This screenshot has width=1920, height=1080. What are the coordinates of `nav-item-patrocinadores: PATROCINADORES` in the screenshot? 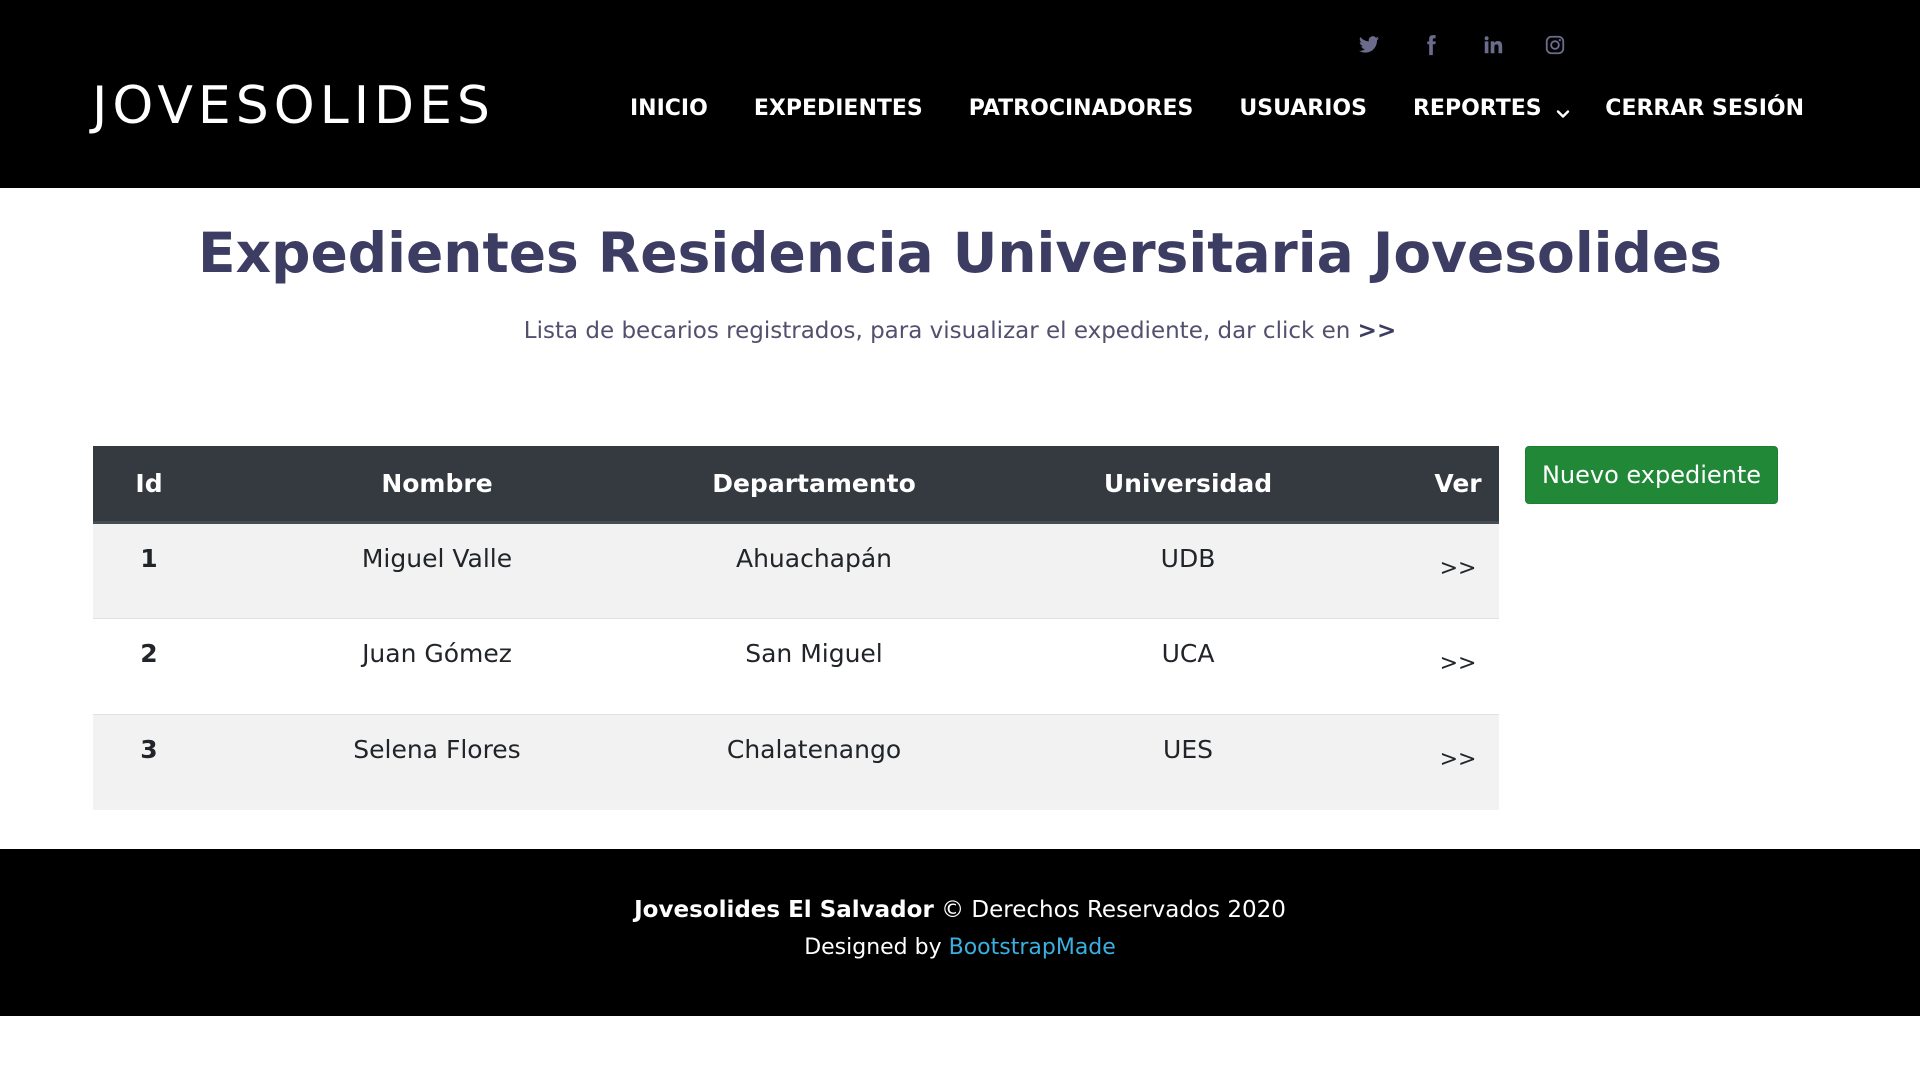 It's located at (1081, 108).